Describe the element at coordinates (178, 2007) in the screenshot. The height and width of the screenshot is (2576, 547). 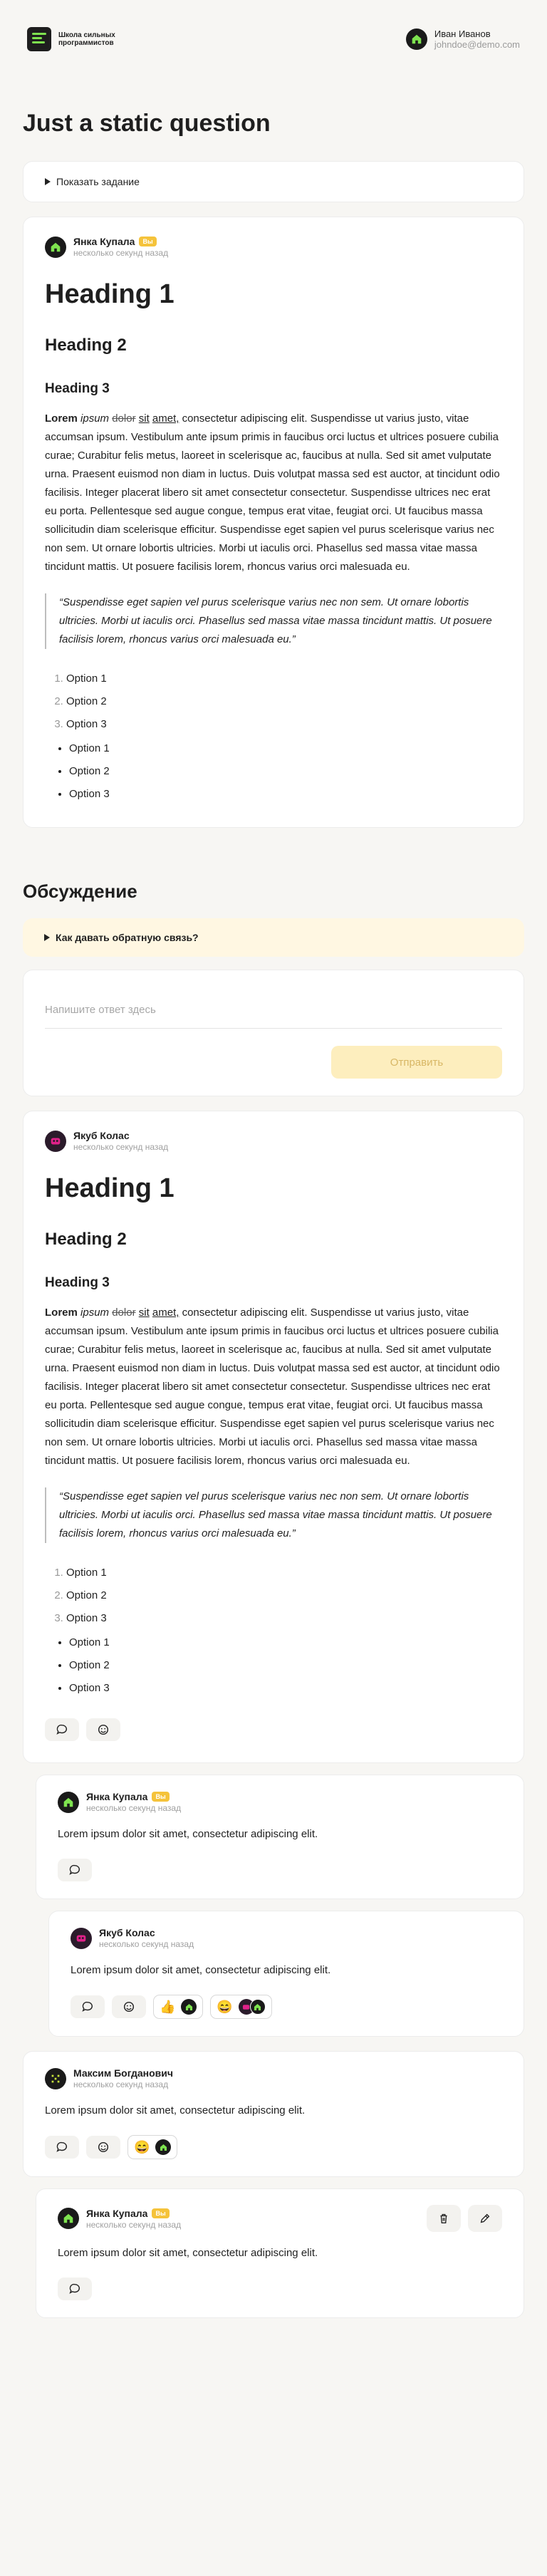
I see `reaction-thumbs-up: 👍` at that location.